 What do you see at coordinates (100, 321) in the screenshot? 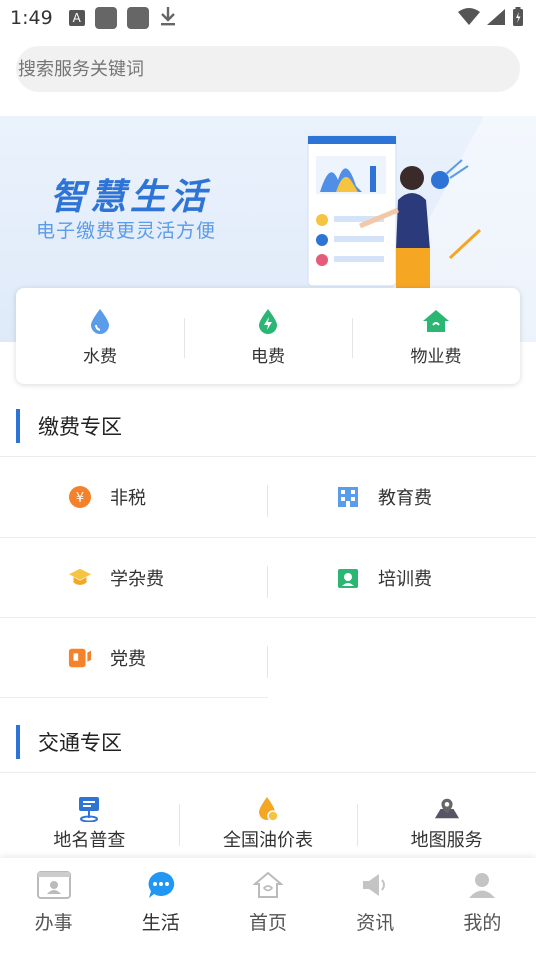
I see `water-drop-icon` at bounding box center [100, 321].